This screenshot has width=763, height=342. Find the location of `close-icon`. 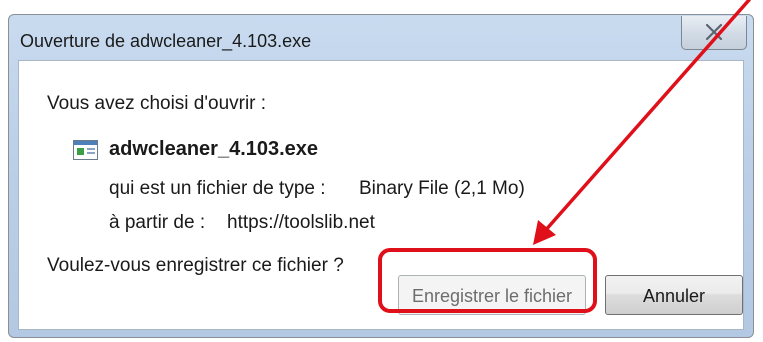

close-icon is located at coordinates (714, 32).